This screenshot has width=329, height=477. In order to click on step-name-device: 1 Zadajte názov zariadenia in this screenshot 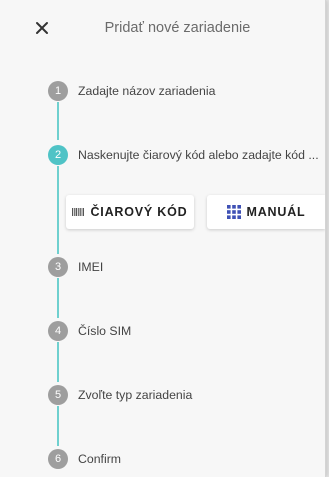, I will do `click(131, 91)`.